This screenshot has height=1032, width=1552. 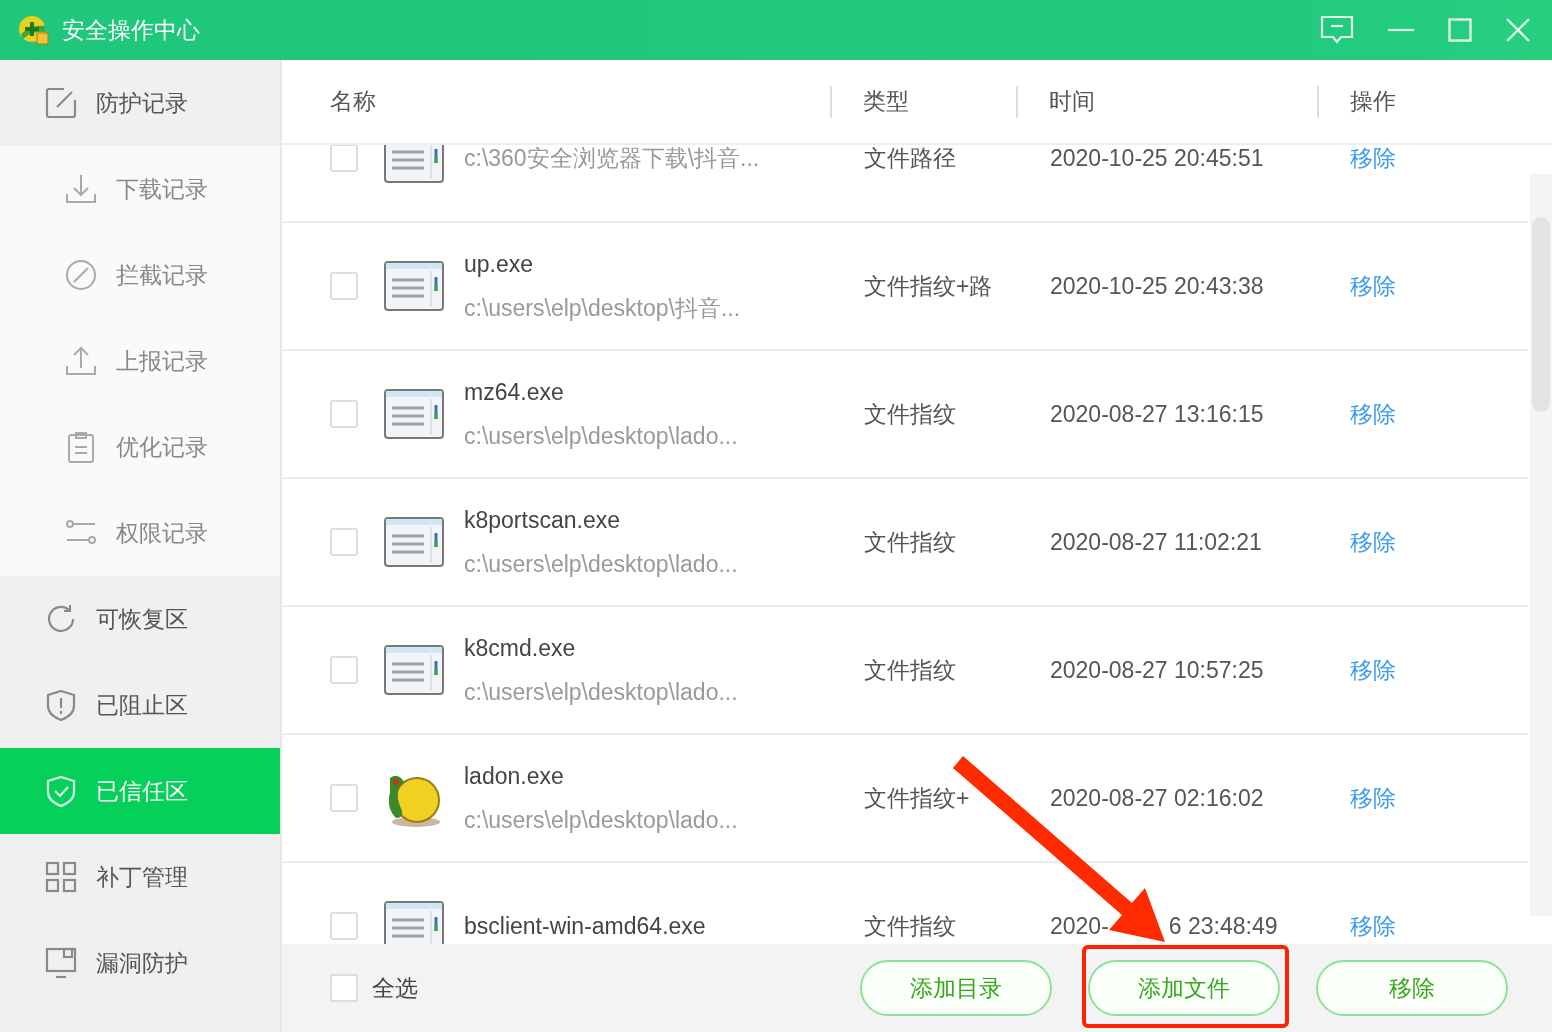 What do you see at coordinates (81, 361) in the screenshot?
I see `upload-icon` at bounding box center [81, 361].